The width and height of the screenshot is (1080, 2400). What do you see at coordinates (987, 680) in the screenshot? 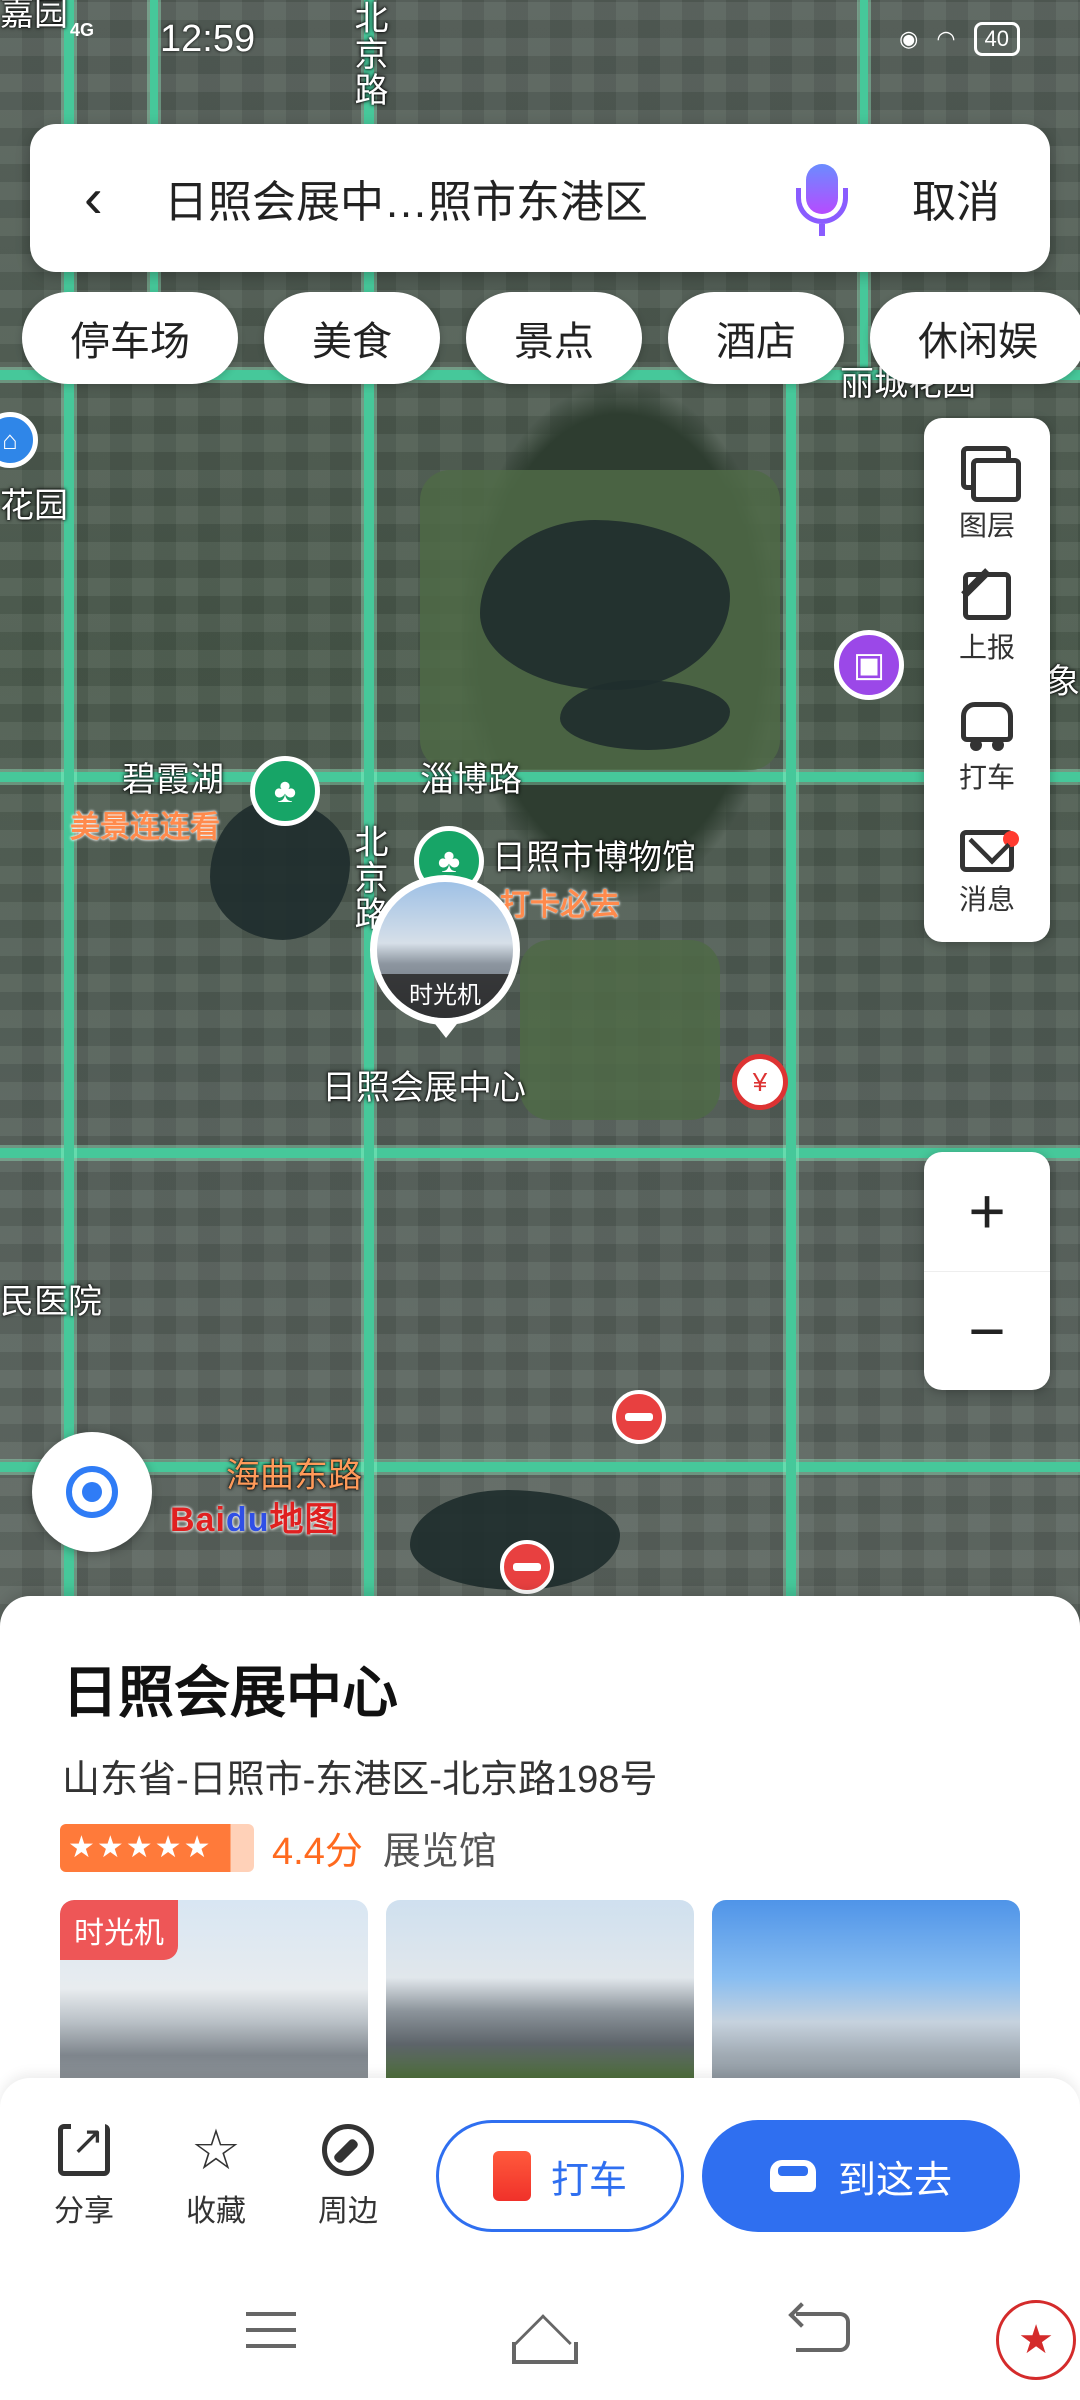
I see `map-tools-panel: 图层 上报 打车 消息` at bounding box center [987, 680].